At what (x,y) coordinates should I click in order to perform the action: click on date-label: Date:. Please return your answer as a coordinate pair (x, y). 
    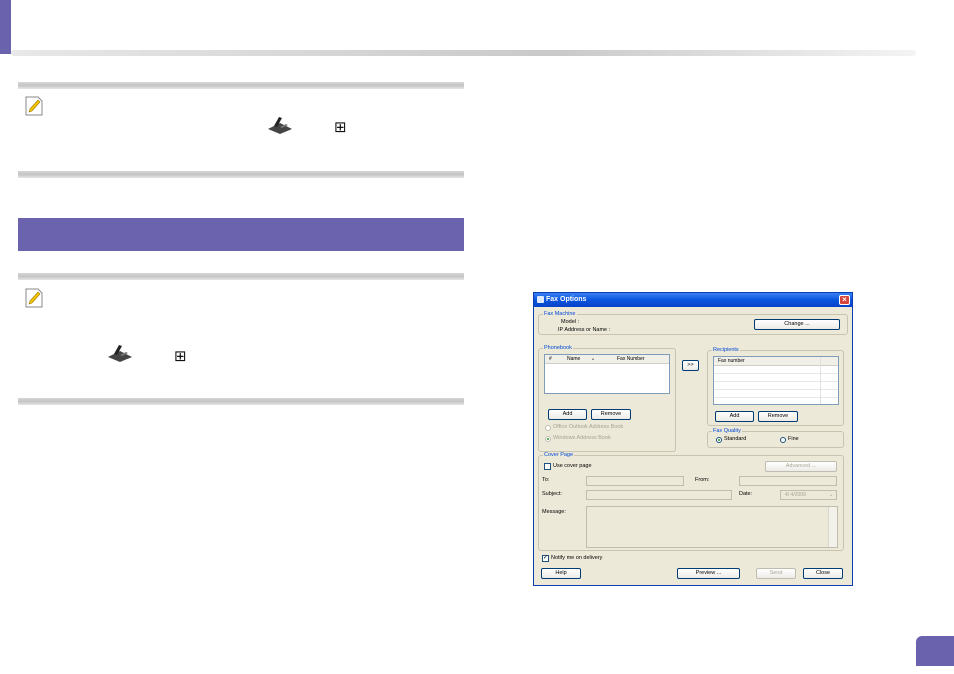
    Looking at the image, I should click on (746, 494).